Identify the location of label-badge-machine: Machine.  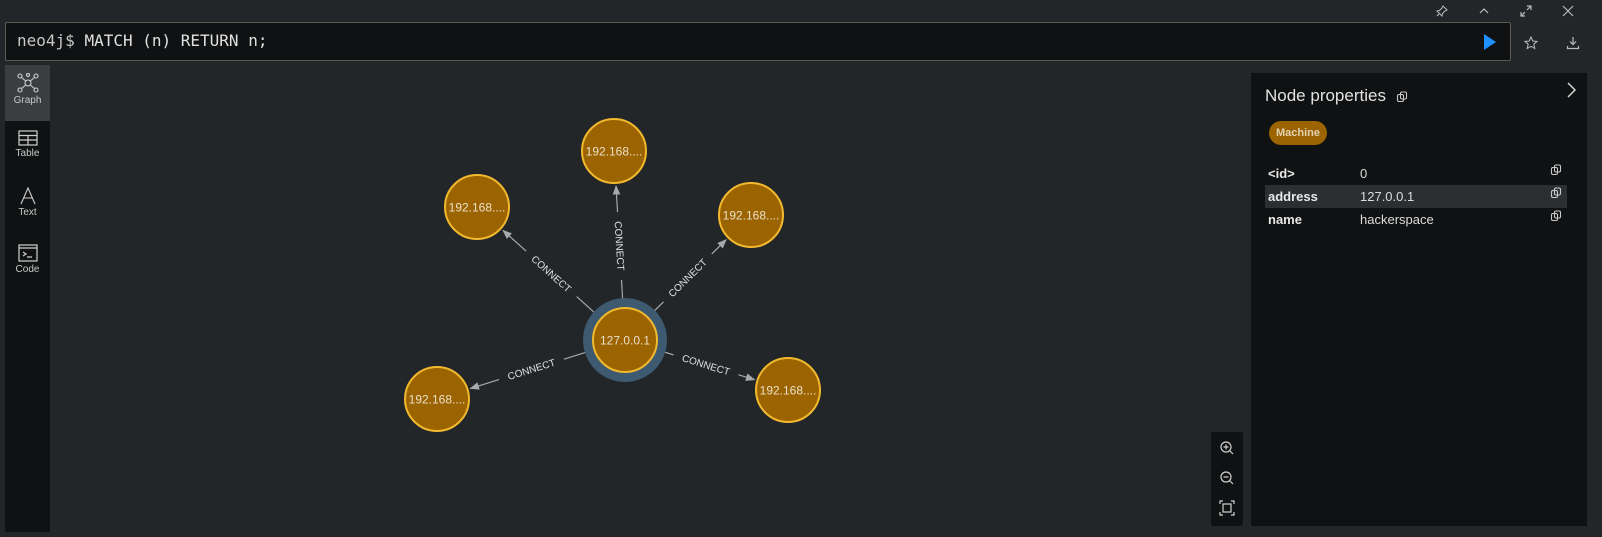
(1298, 133).